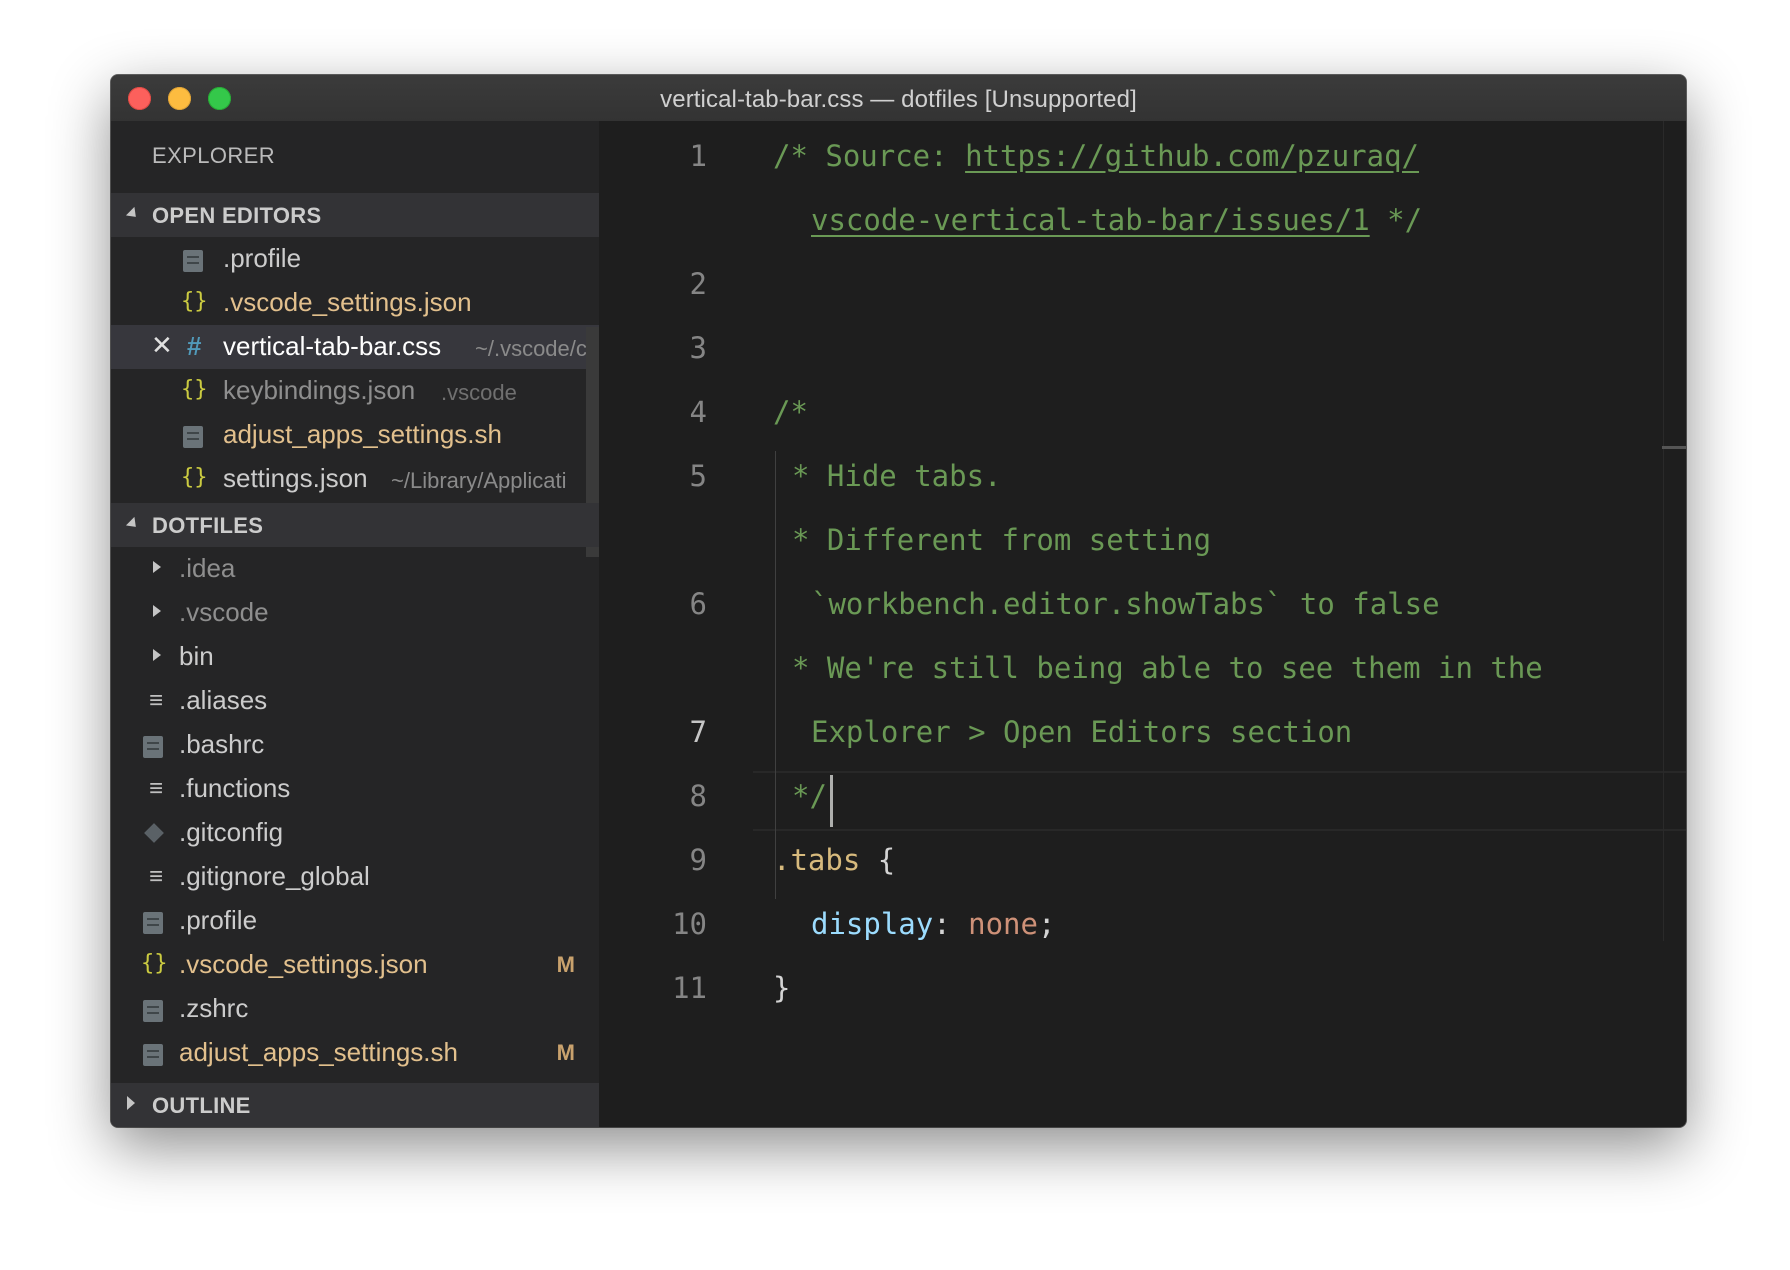  Describe the element at coordinates (698, 732) in the screenshot. I see `line-number: 7` at that location.